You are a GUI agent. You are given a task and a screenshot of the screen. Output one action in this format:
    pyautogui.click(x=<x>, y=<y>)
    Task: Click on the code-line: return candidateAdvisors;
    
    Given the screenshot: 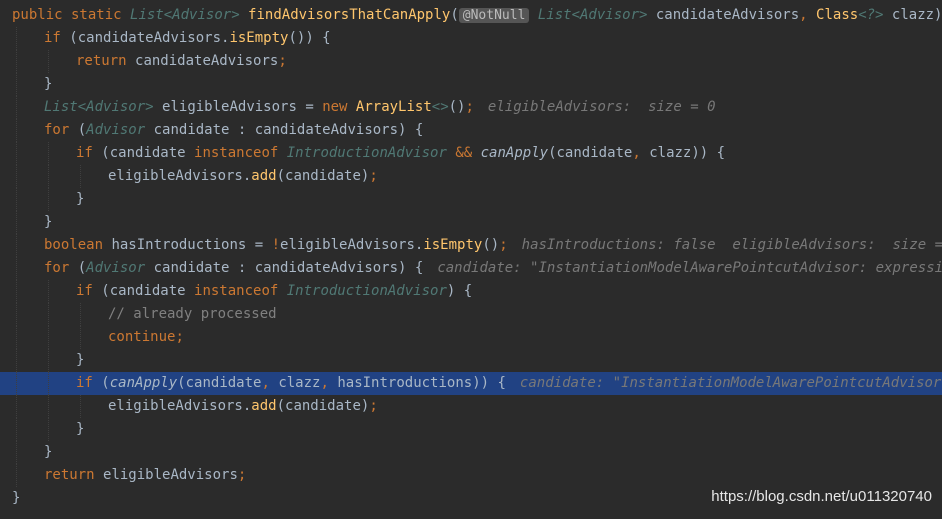 What is the action you would take?
    pyautogui.click(x=471, y=61)
    